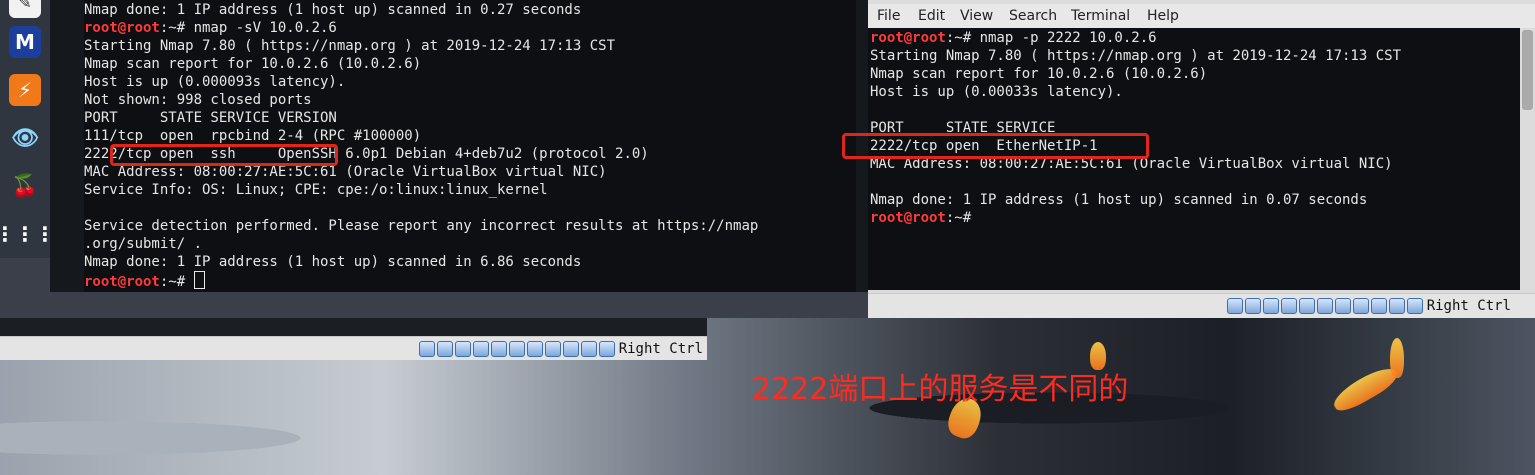  Describe the element at coordinates (1100, 16) in the screenshot. I see `menu-terminal: Terminal` at that location.